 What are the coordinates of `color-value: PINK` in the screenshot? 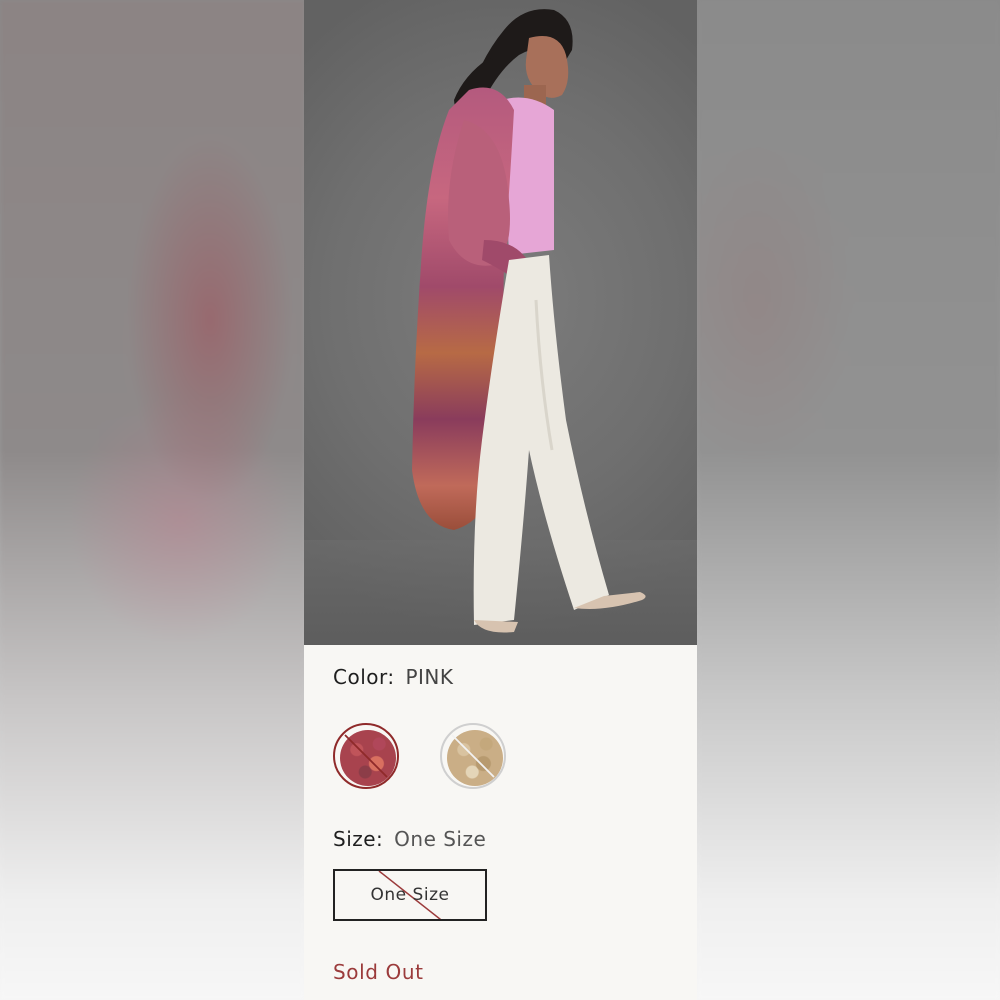 It's located at (429, 677).